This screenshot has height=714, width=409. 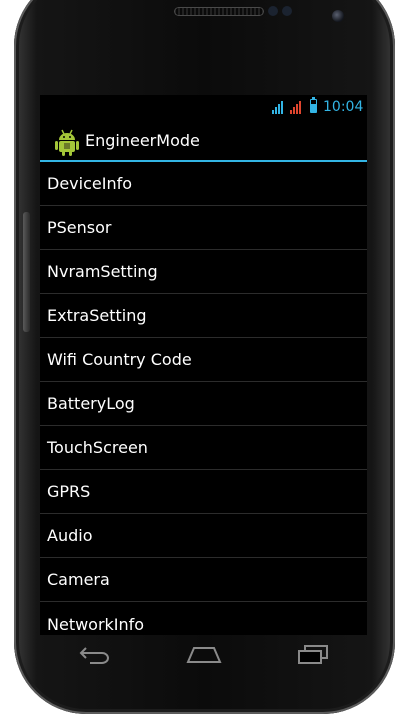 I want to click on list-item-camera: Camera, so click(x=203, y=580).